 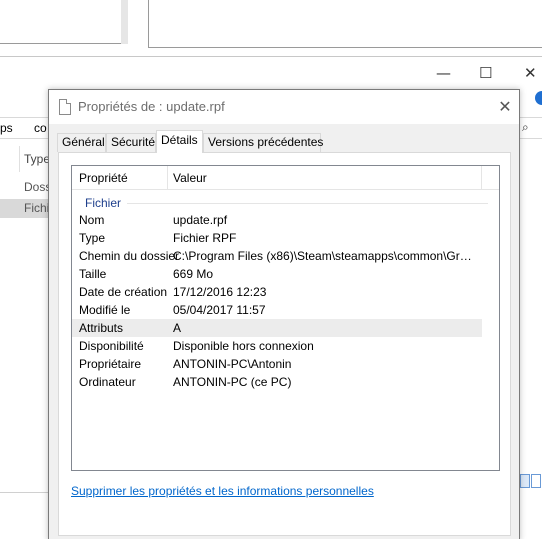 What do you see at coordinates (193, 274) in the screenshot?
I see `property-value: 669 Mo` at bounding box center [193, 274].